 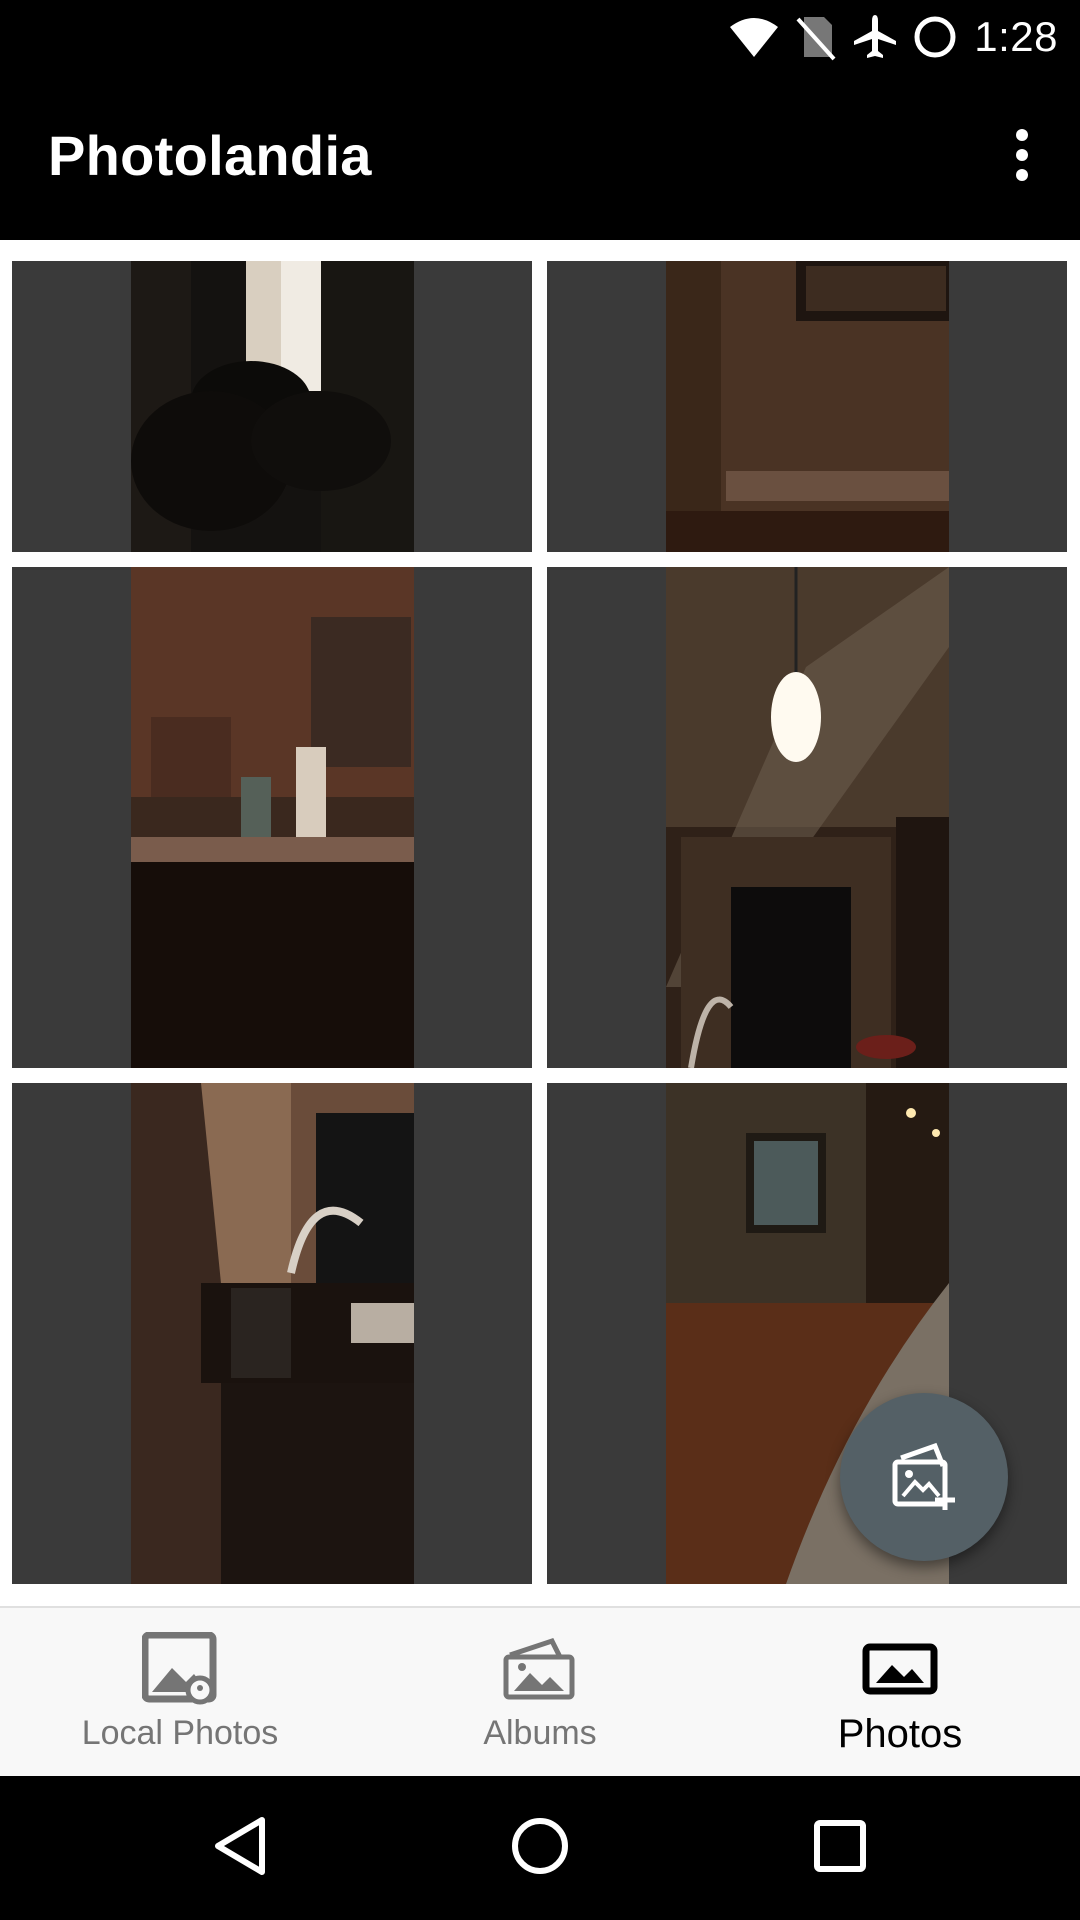 I want to click on app-title: Photolandia, so click(x=210, y=155).